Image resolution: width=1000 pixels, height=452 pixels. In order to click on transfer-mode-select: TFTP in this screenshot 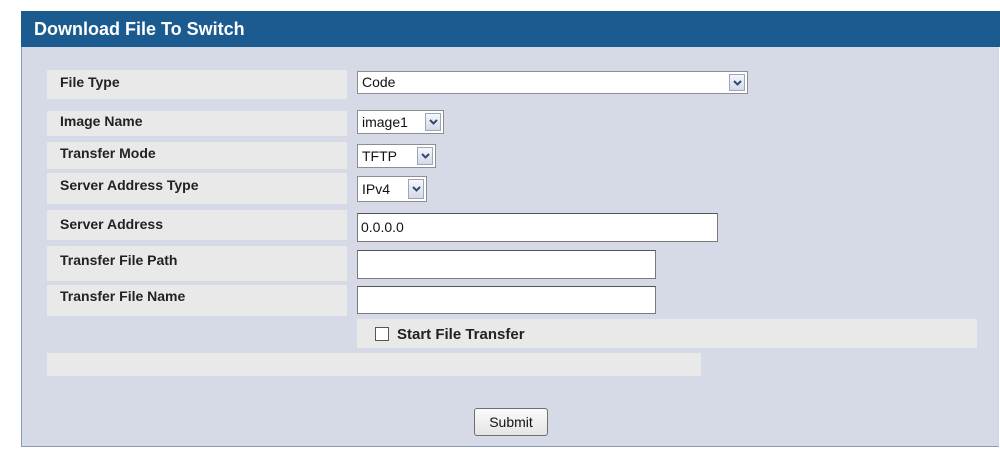, I will do `click(396, 156)`.